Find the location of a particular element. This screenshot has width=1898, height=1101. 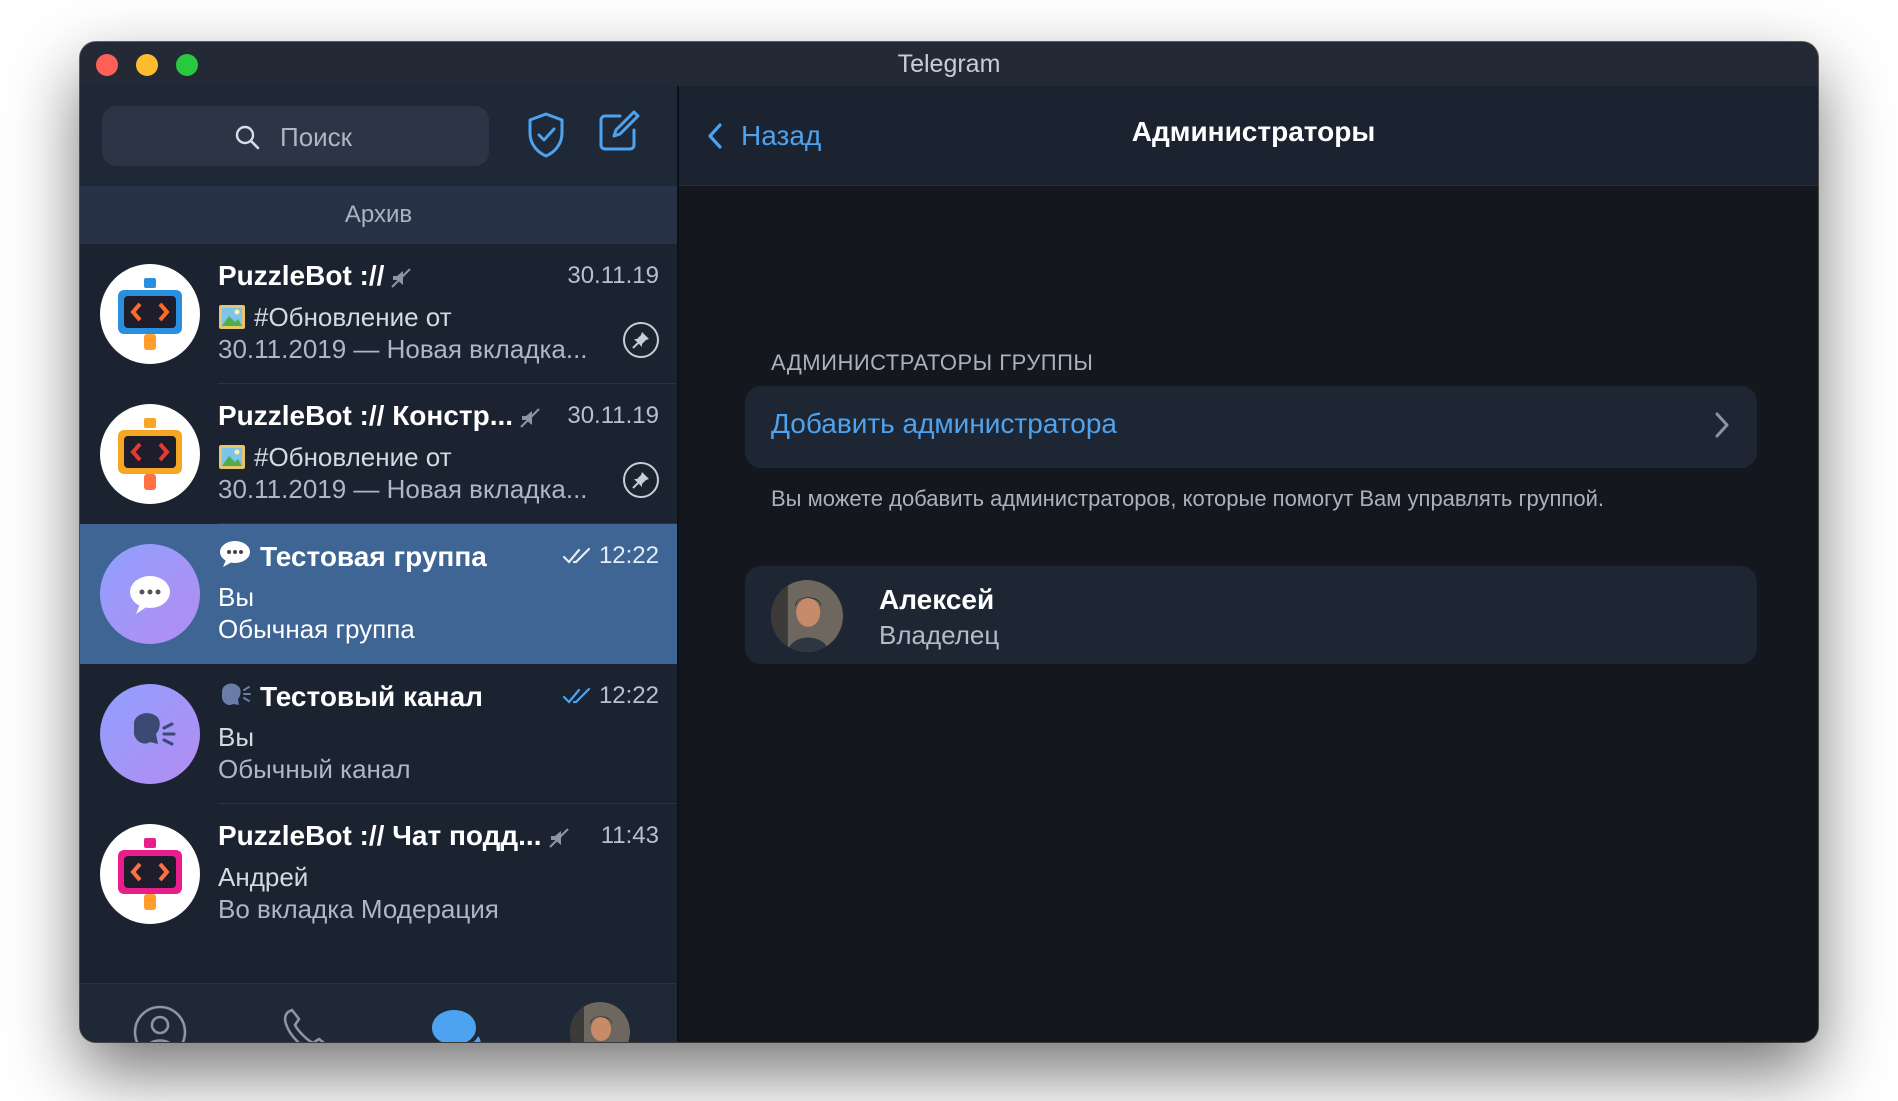

search-field: Поиск is located at coordinates (295, 136).